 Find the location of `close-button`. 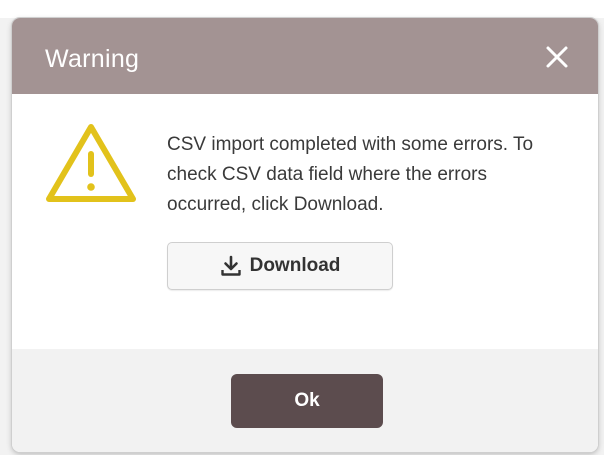

close-button is located at coordinates (557, 57).